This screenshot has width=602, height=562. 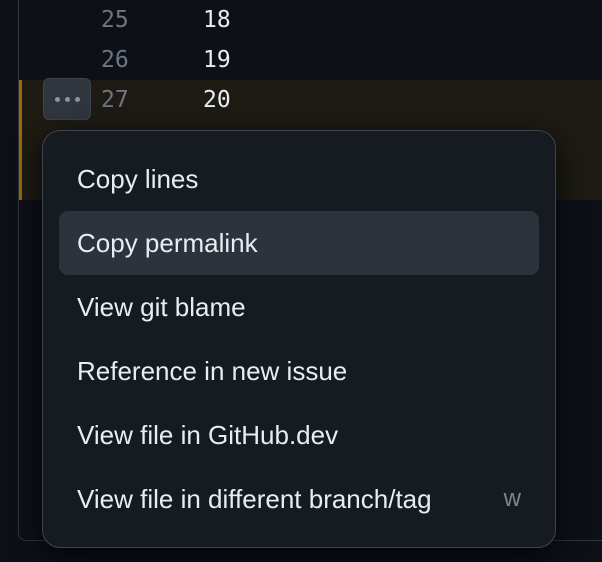 What do you see at coordinates (138, 178) in the screenshot?
I see `menu-item-label: Copy lines` at bounding box center [138, 178].